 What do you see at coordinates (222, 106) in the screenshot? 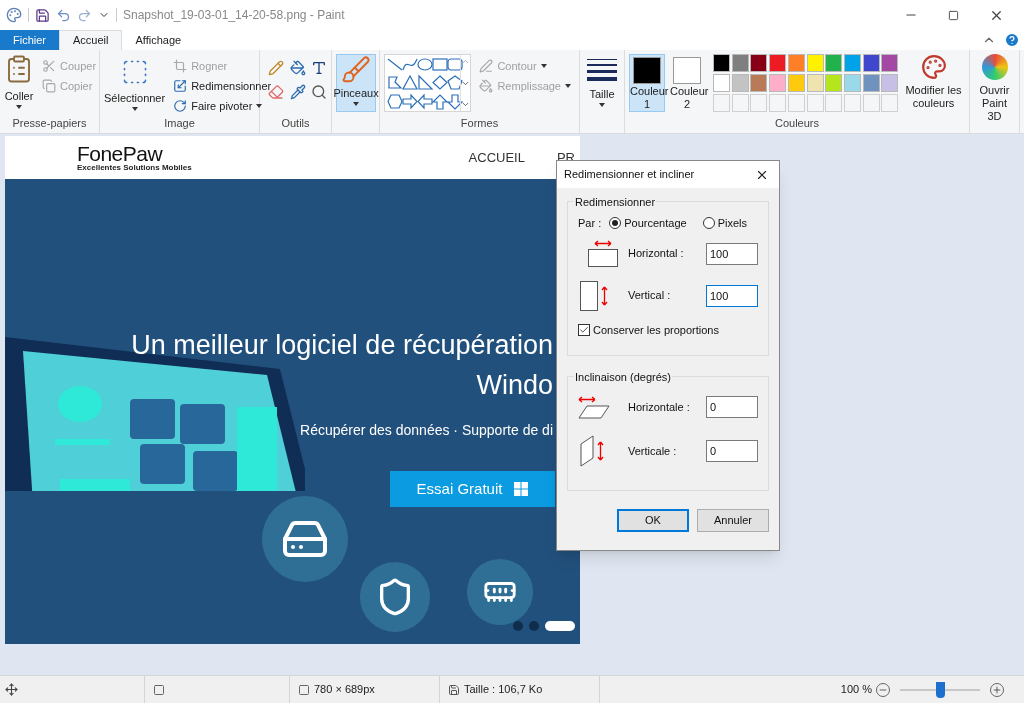
I see `ribbon-action: Faire pivoter` at bounding box center [222, 106].